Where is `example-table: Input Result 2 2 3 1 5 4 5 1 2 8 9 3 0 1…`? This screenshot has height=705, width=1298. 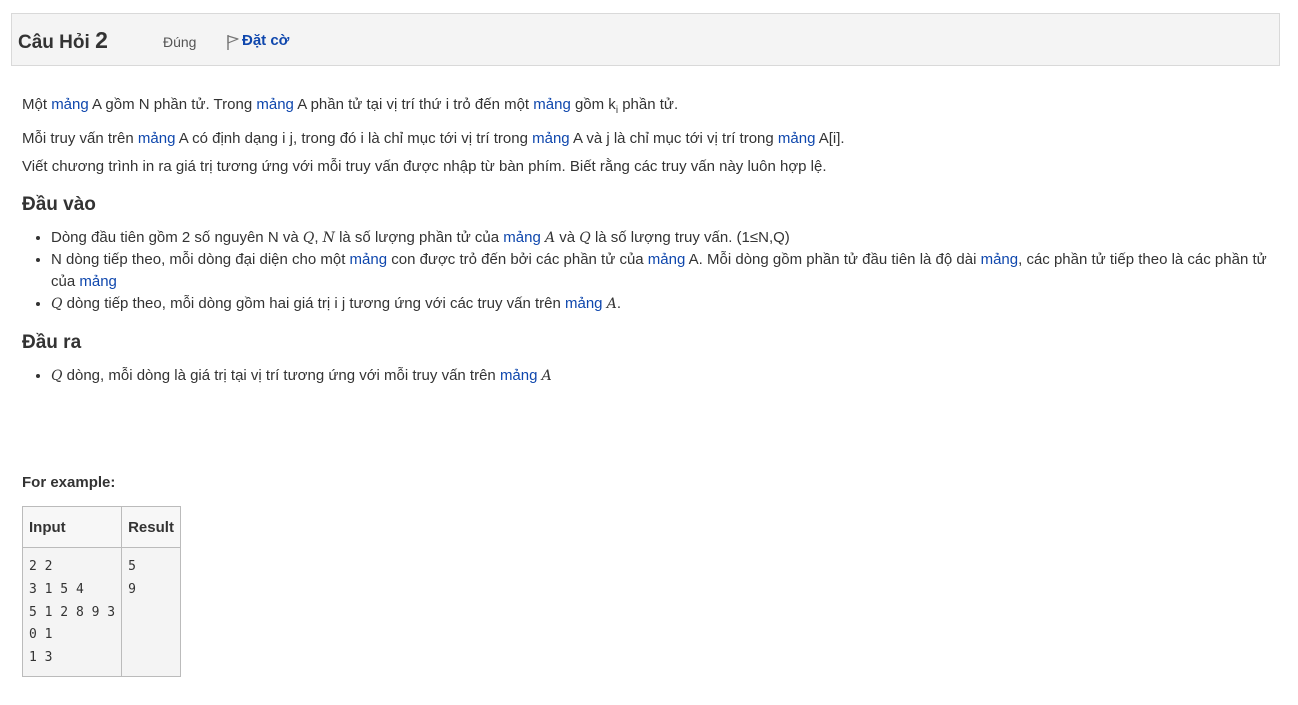
example-table: Input Result 2 2 3 1 5 4 5 1 2 8 9 3 0 1… is located at coordinates (101, 591).